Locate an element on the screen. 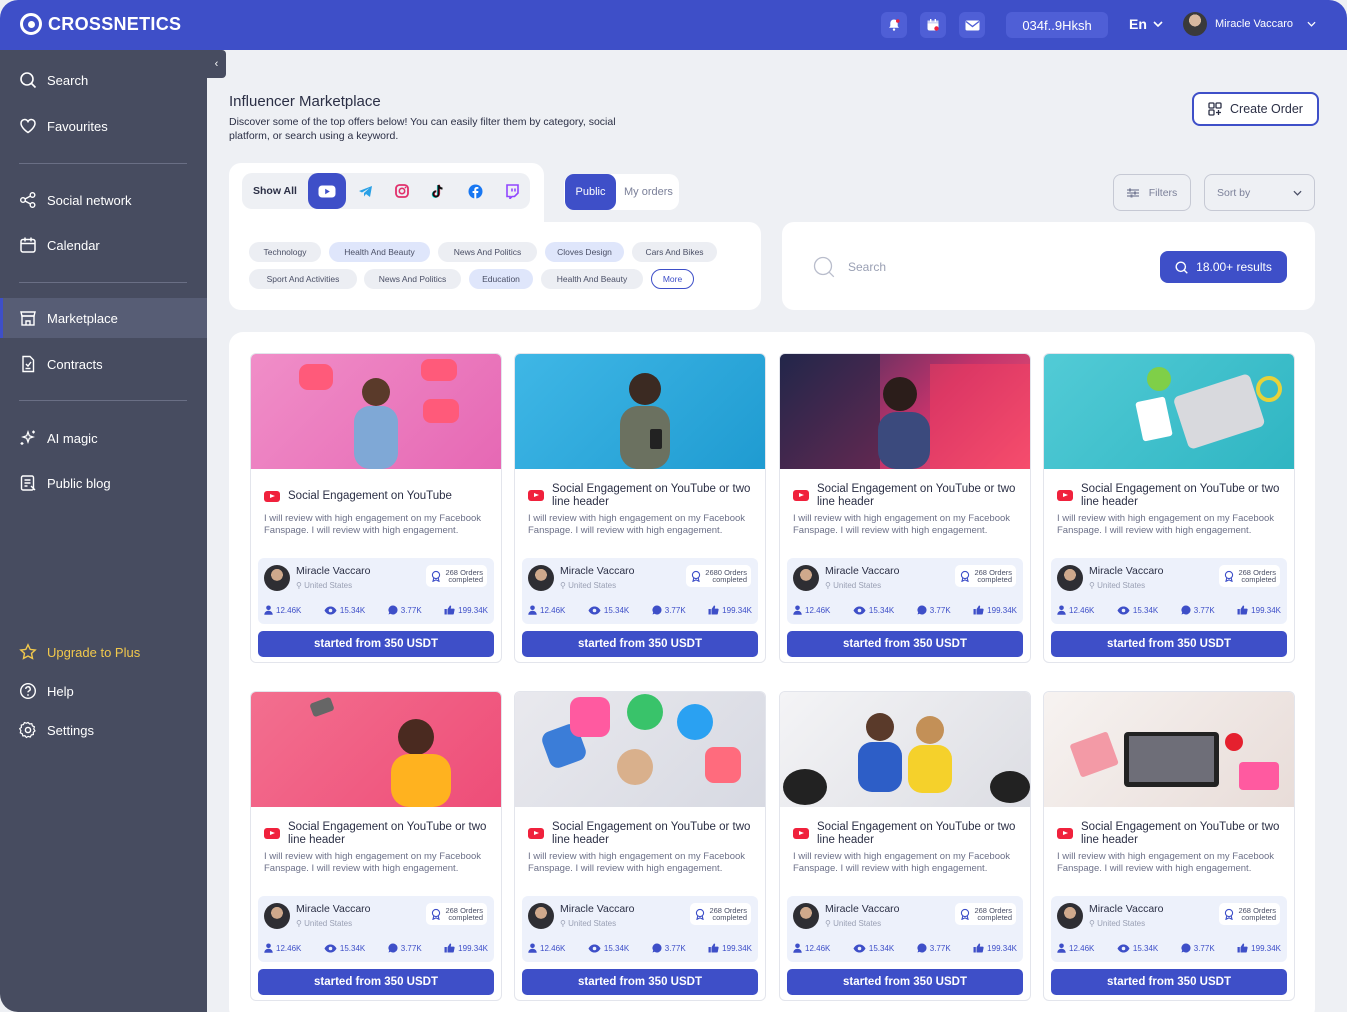 This screenshot has height=1012, width=1347. category-chip: Cloves Design is located at coordinates (584, 252).